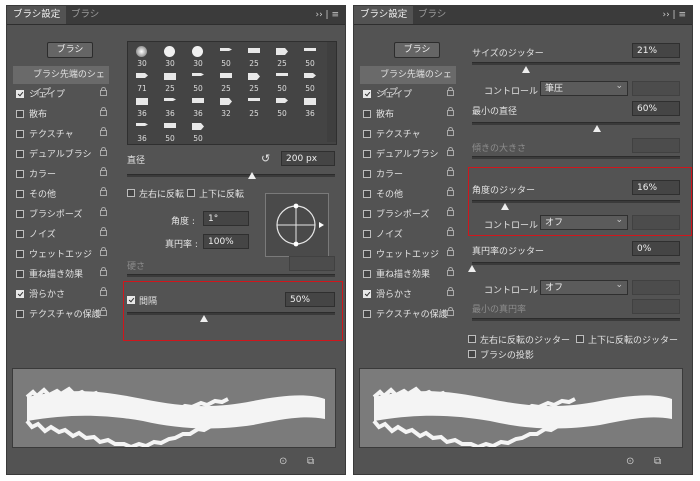 The width and height of the screenshot is (700, 481). I want to click on diameter-field: 200 px, so click(308, 158).